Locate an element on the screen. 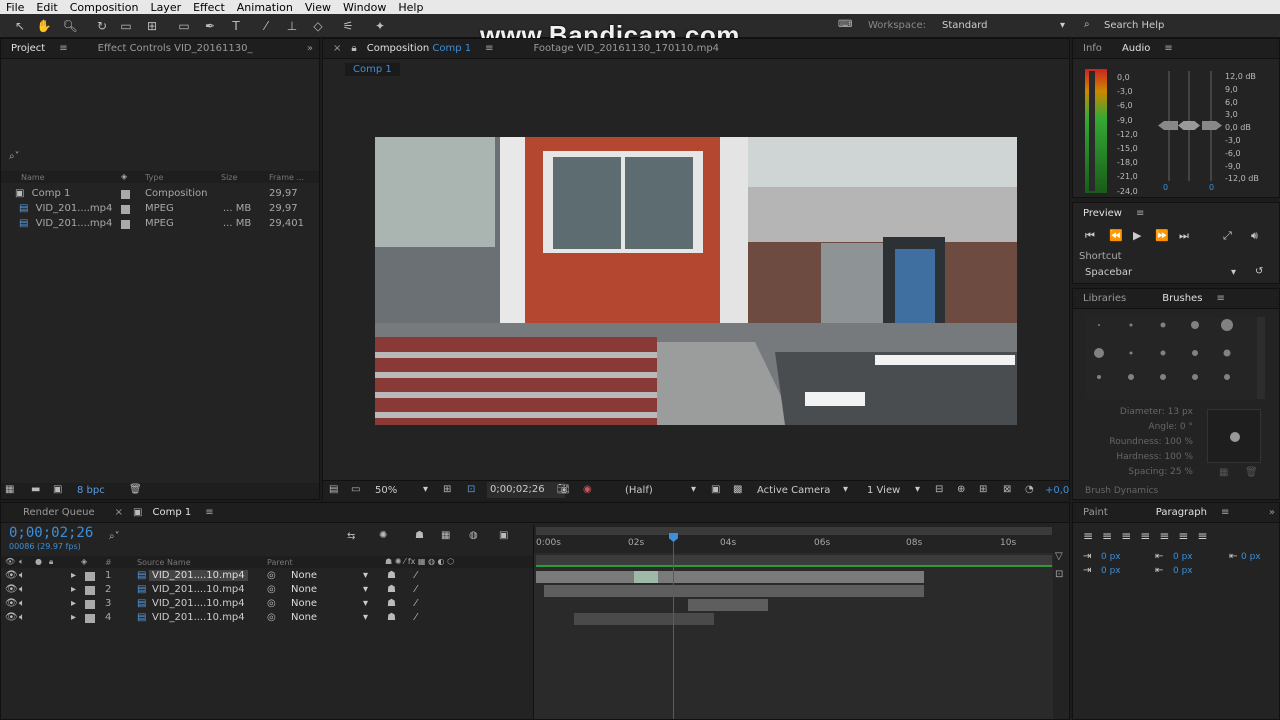 Image resolution: width=1280 pixels, height=720 pixels. tab-paragraph: Paragraph is located at coordinates (1181, 512).